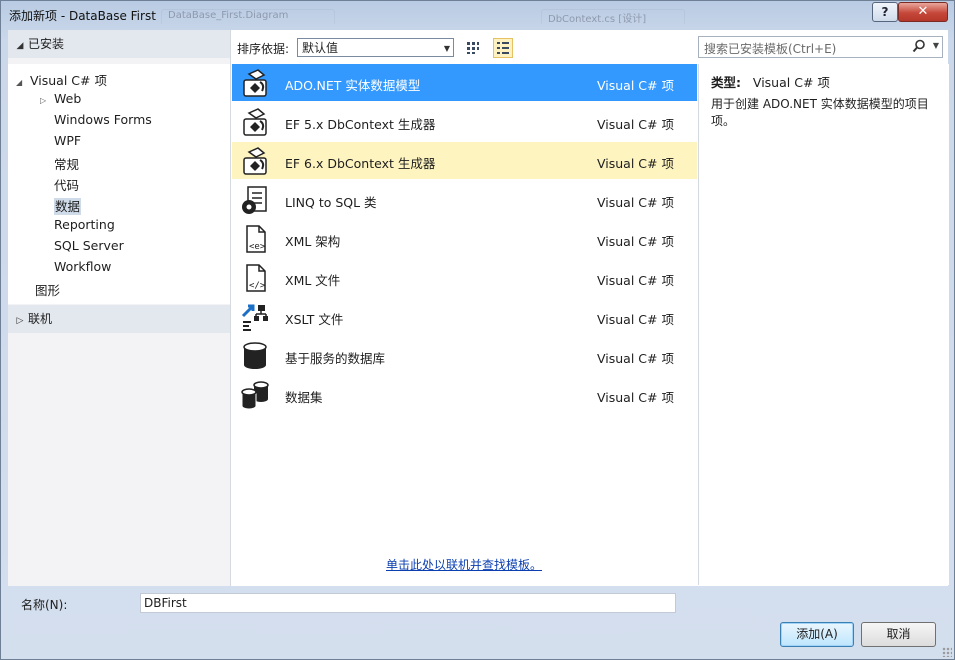  Describe the element at coordinates (255, 355) in the screenshot. I see `database-icon` at that location.